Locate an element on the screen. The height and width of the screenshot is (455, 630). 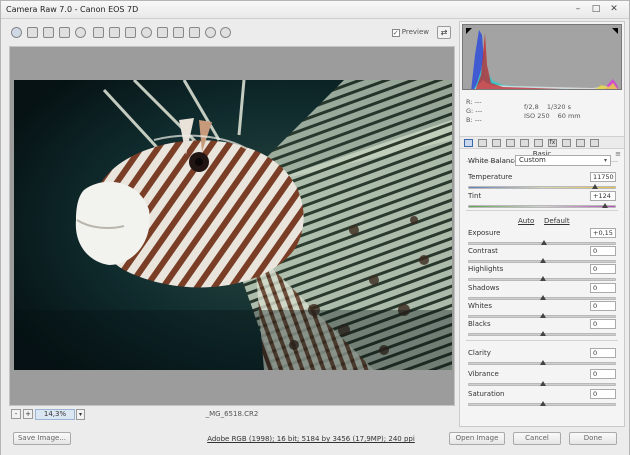
camera-settings: f/2,8 1/320 s ISO 250 60 mm is located at coordinates (556, 112).